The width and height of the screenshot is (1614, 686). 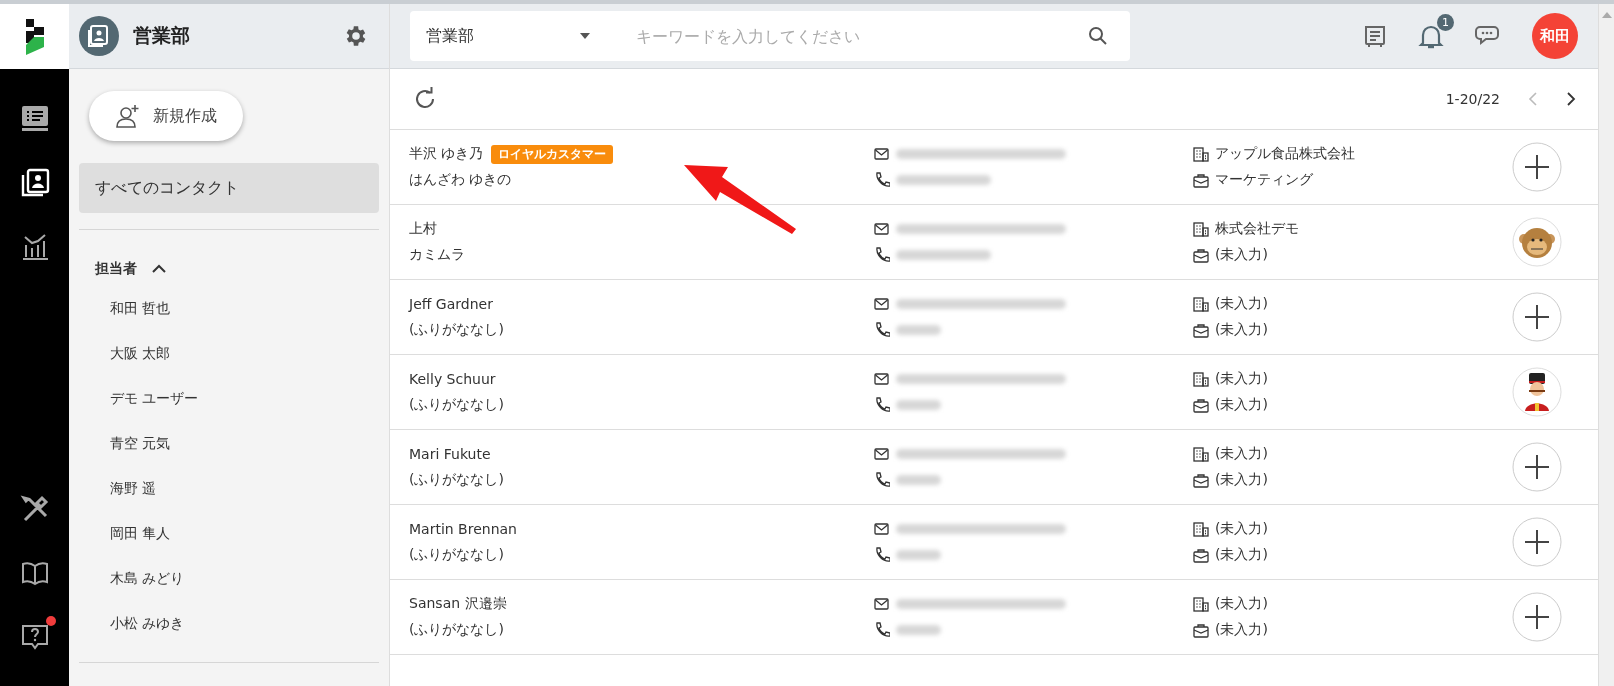 What do you see at coordinates (116, 269) in the screenshot?
I see `section-label: 担当者` at bounding box center [116, 269].